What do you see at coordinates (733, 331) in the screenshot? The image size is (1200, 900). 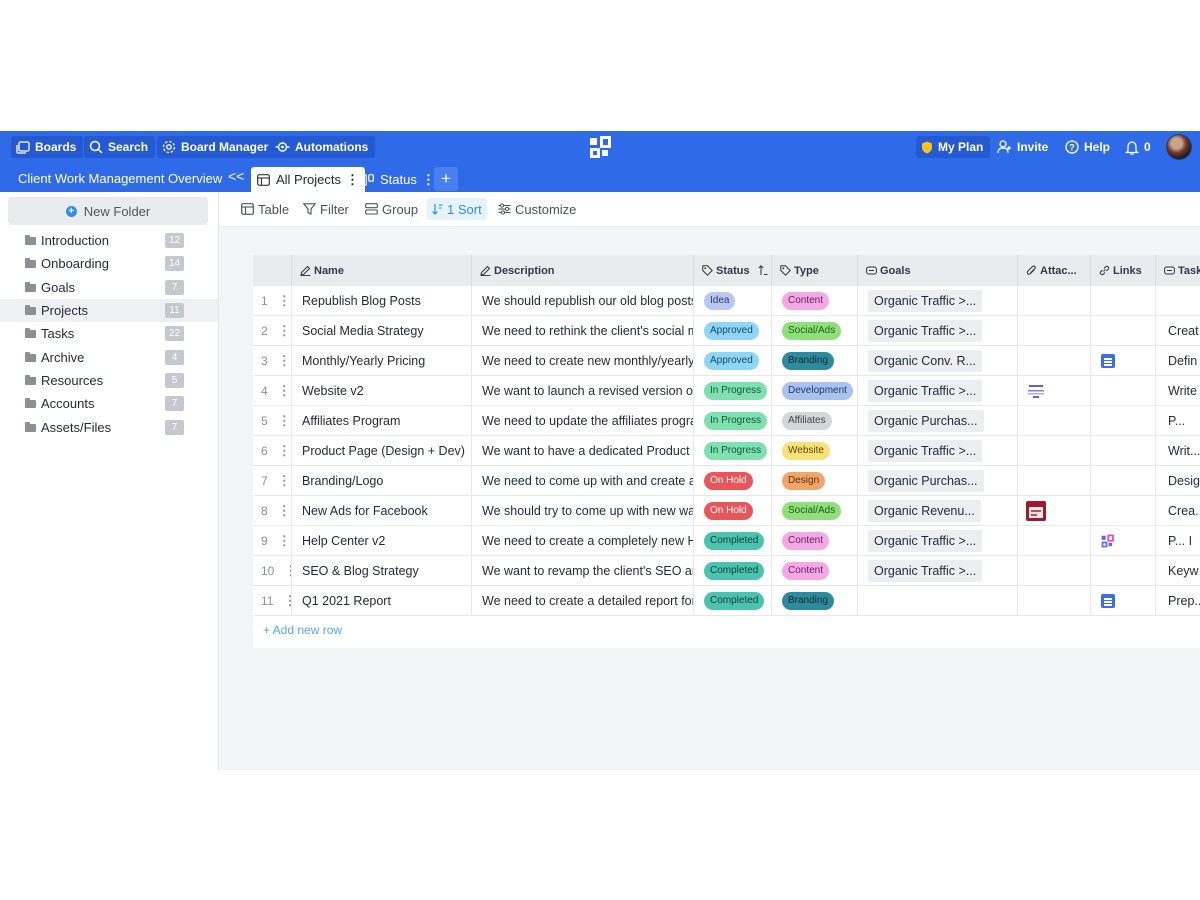 I see `status-cell: Approved` at bounding box center [733, 331].